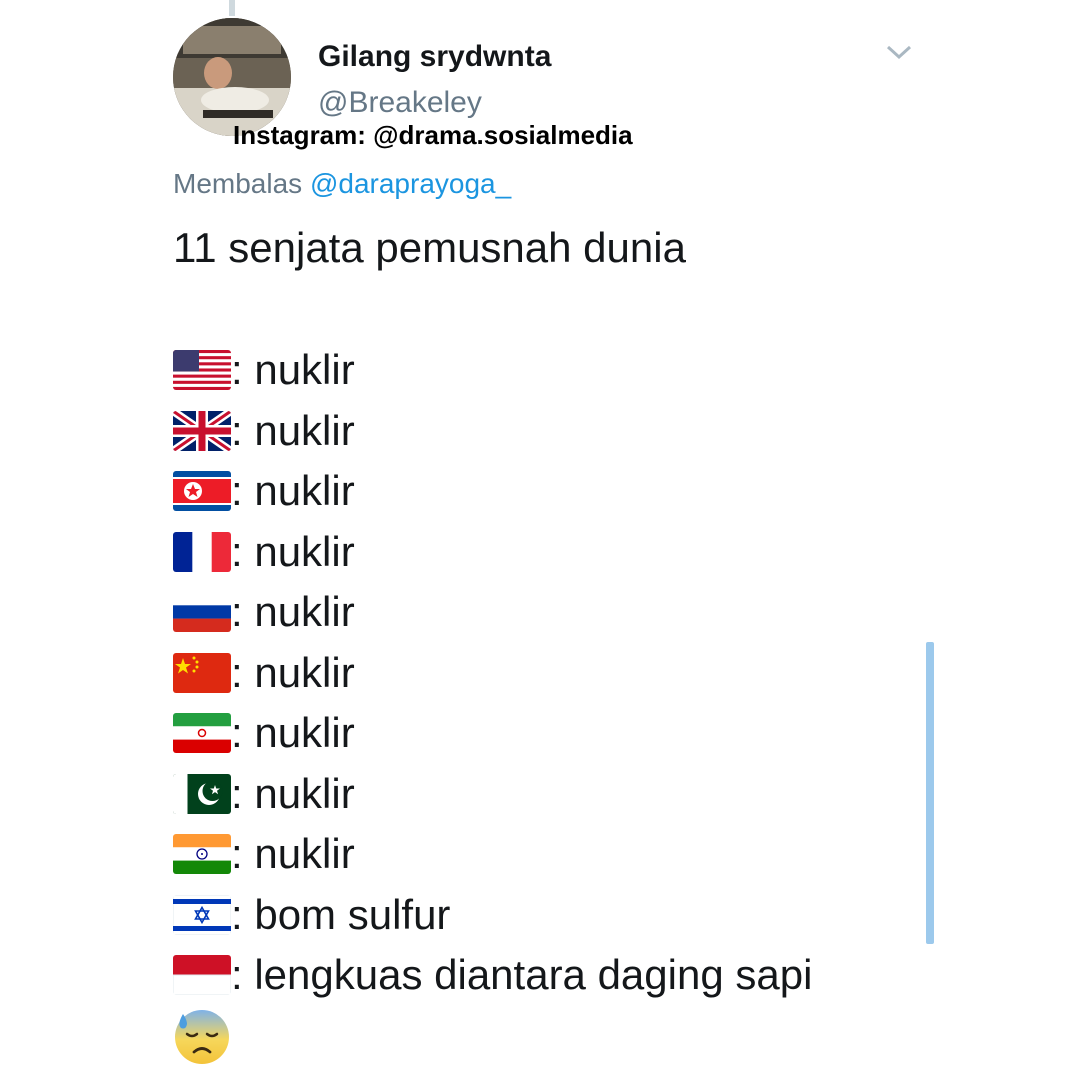 The image size is (1080, 1080). I want to click on watermark-text: Instagram: @drama.sosialmedia, so click(433, 135).